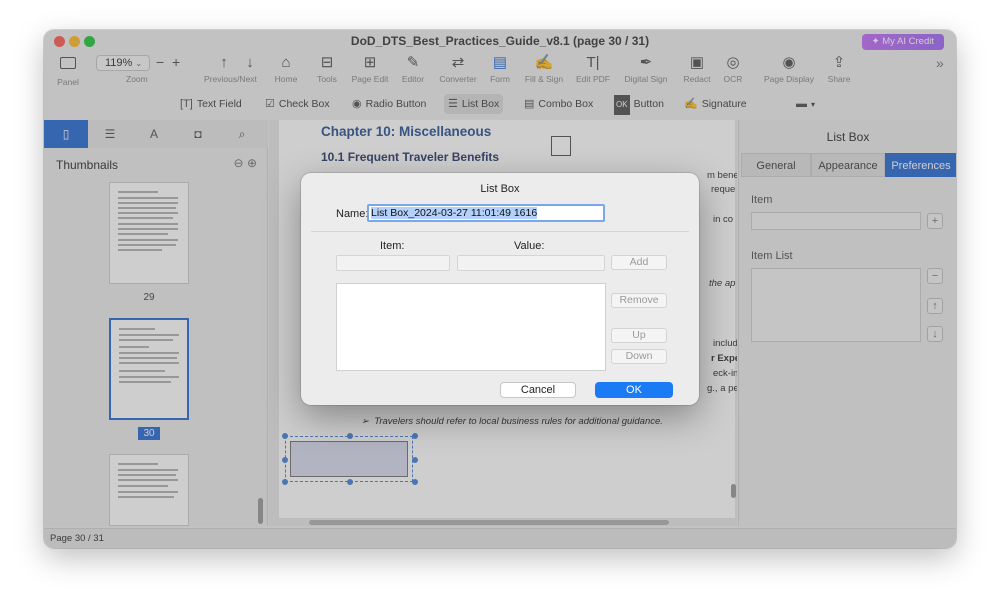 This screenshot has width=1000, height=608. Describe the element at coordinates (538, 390) in the screenshot. I see `cancel-button: Cancel` at that location.